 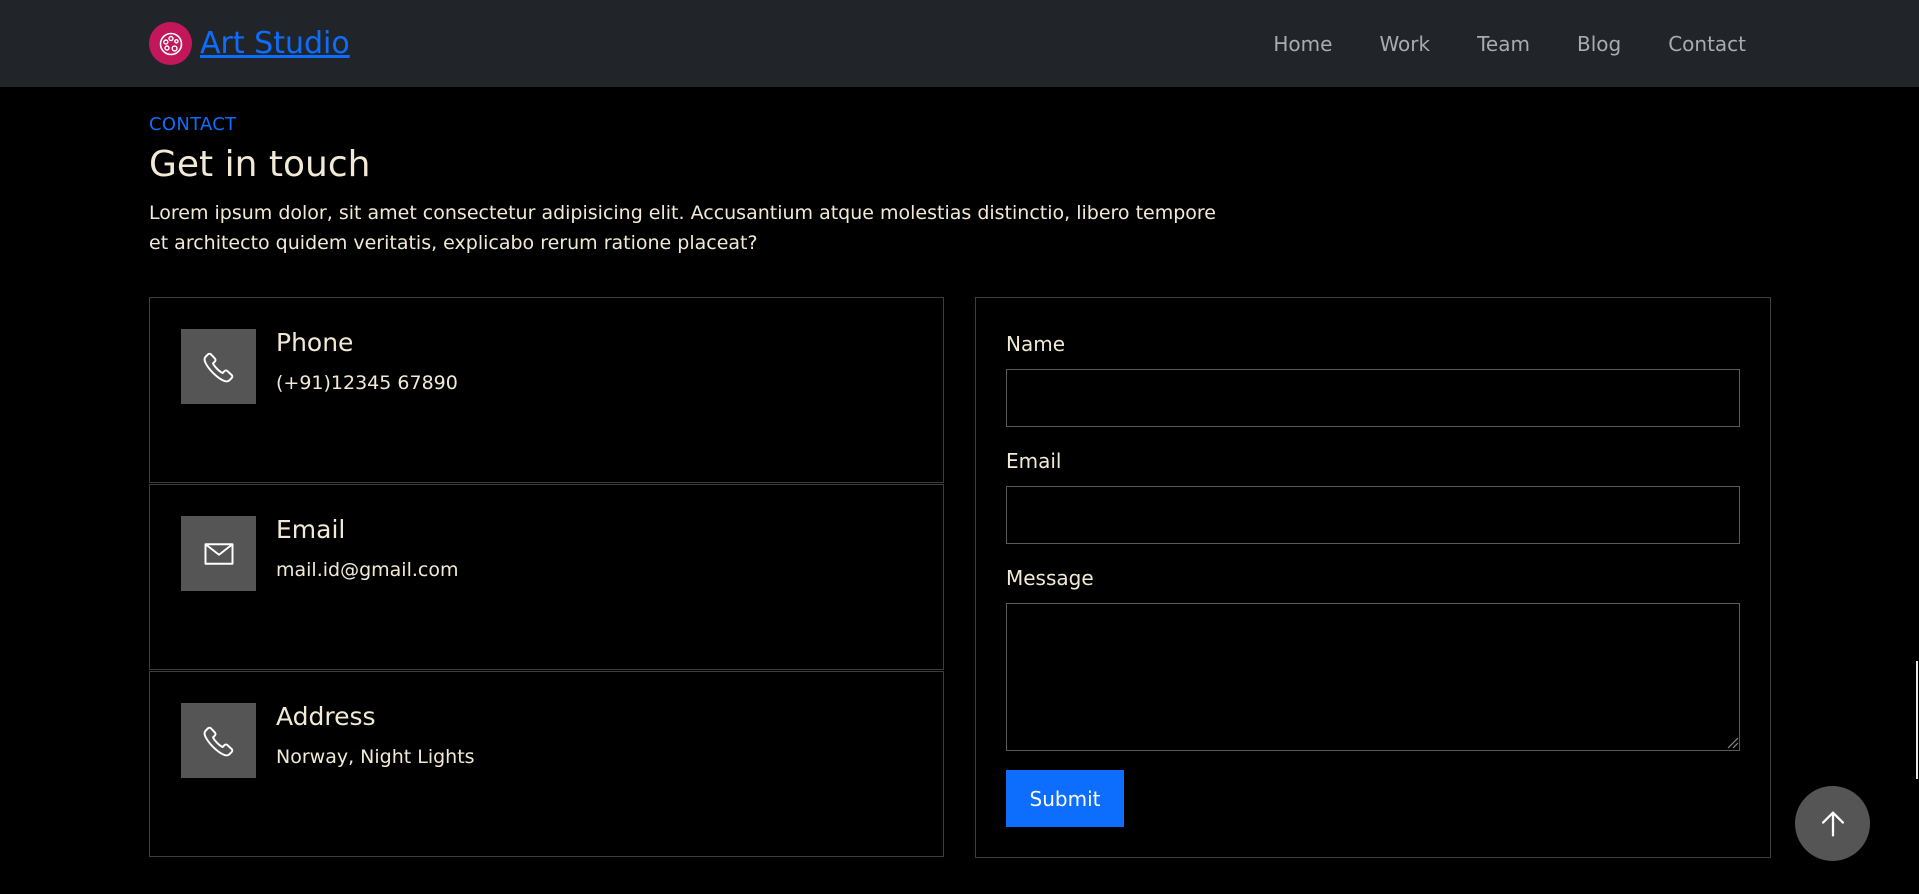 What do you see at coordinates (546, 390) in the screenshot?
I see `info-card-phone: Phone (+91)12345 67890` at bounding box center [546, 390].